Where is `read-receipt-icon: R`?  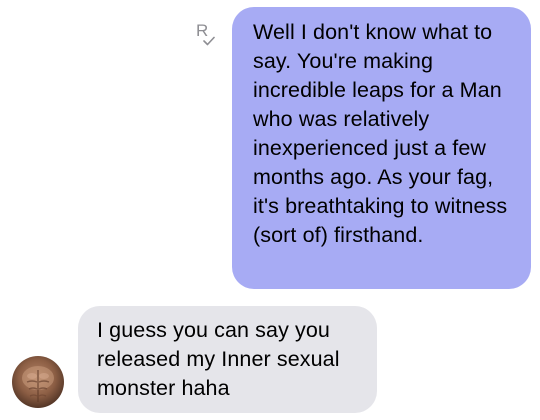
read-receipt-icon: R is located at coordinates (208, 35).